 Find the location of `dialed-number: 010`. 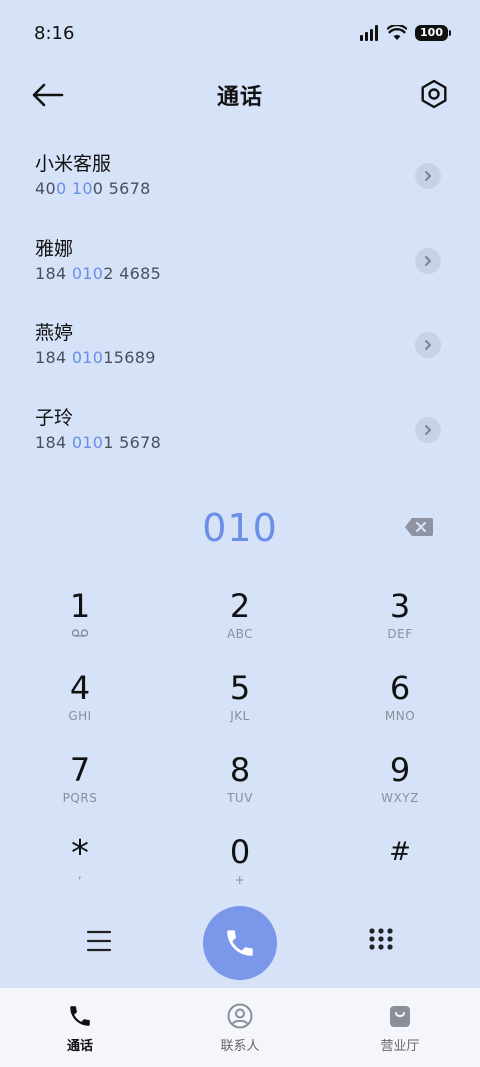

dialed-number: 010 is located at coordinates (240, 528).